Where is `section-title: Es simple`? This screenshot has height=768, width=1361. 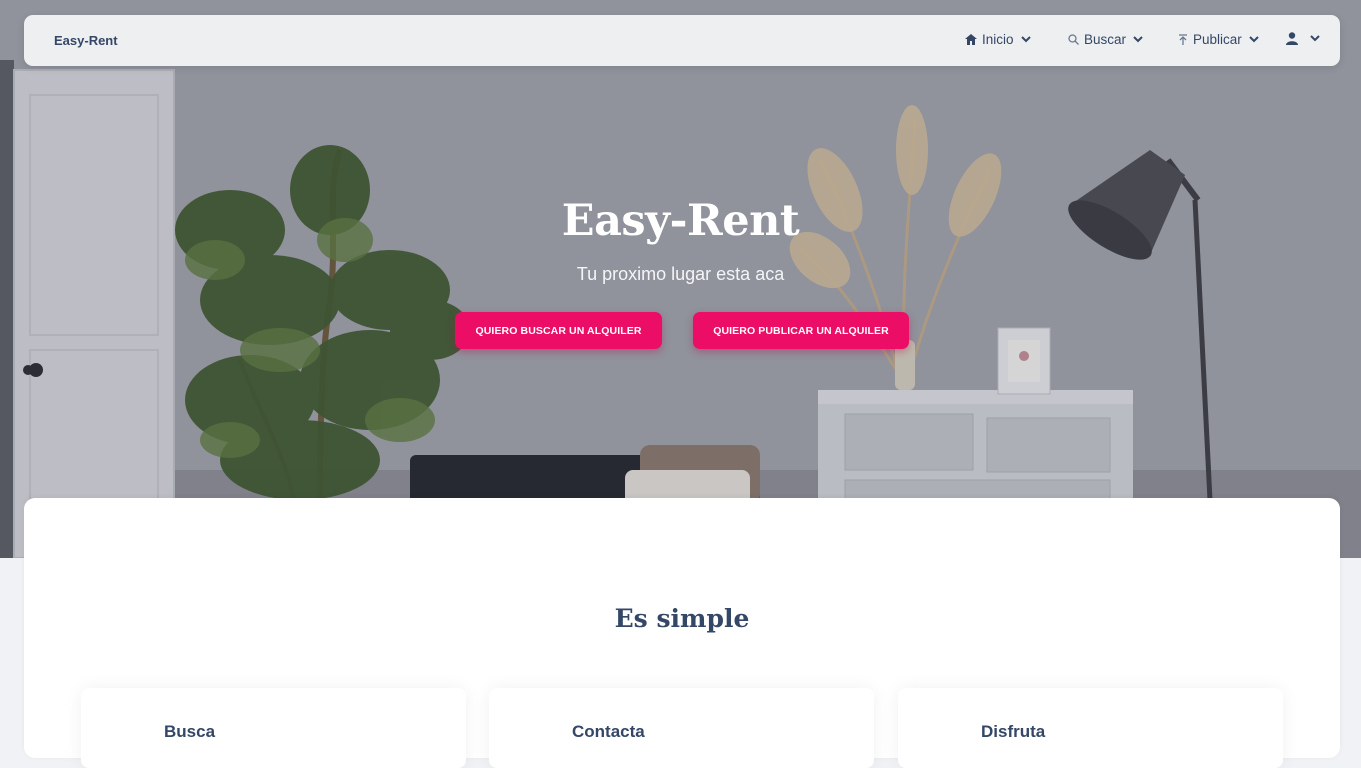 section-title: Es simple is located at coordinates (682, 618).